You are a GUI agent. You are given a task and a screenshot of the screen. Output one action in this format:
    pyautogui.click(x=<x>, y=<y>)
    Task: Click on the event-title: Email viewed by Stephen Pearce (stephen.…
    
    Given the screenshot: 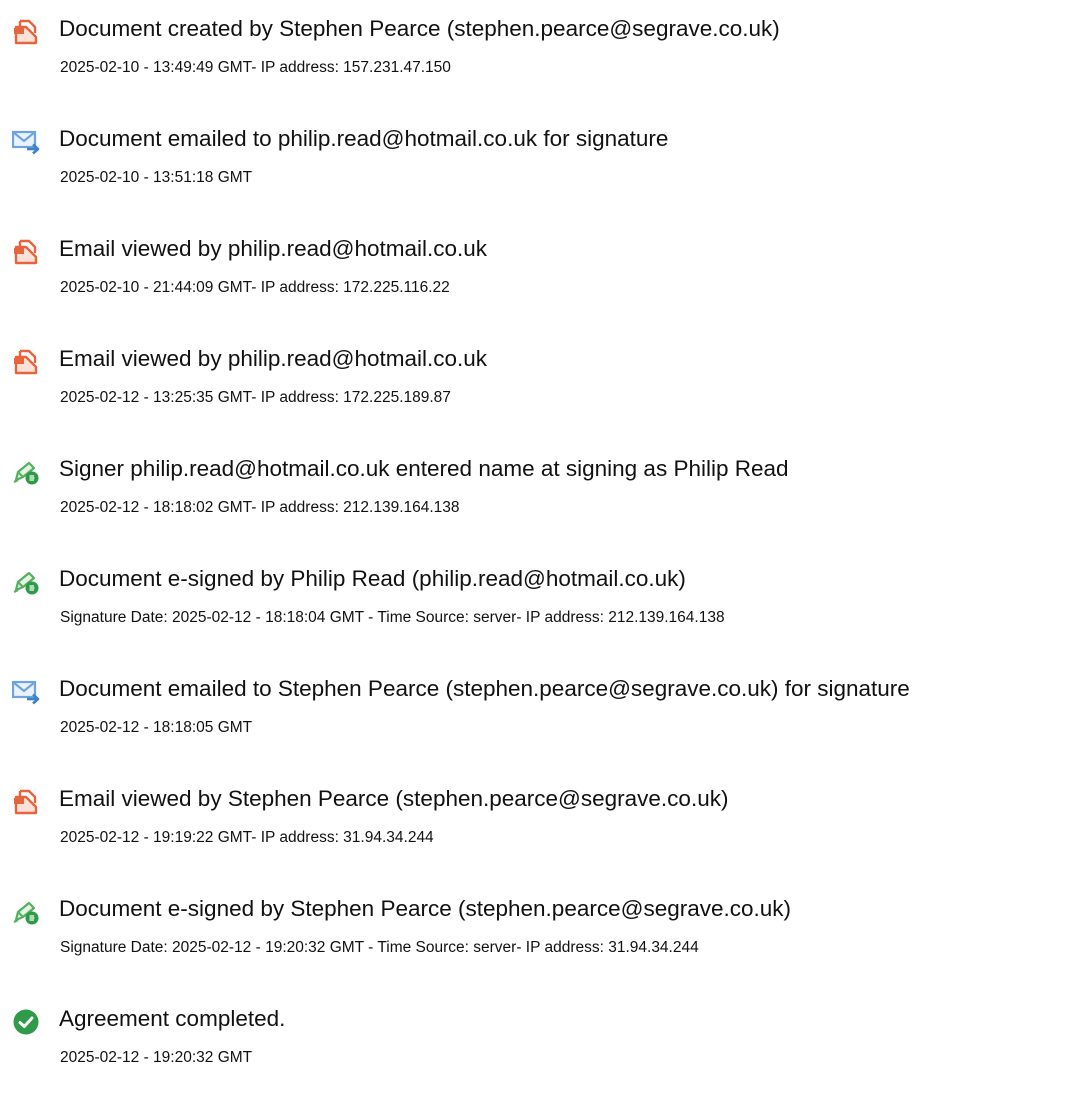 What is the action you would take?
    pyautogui.click(x=394, y=798)
    